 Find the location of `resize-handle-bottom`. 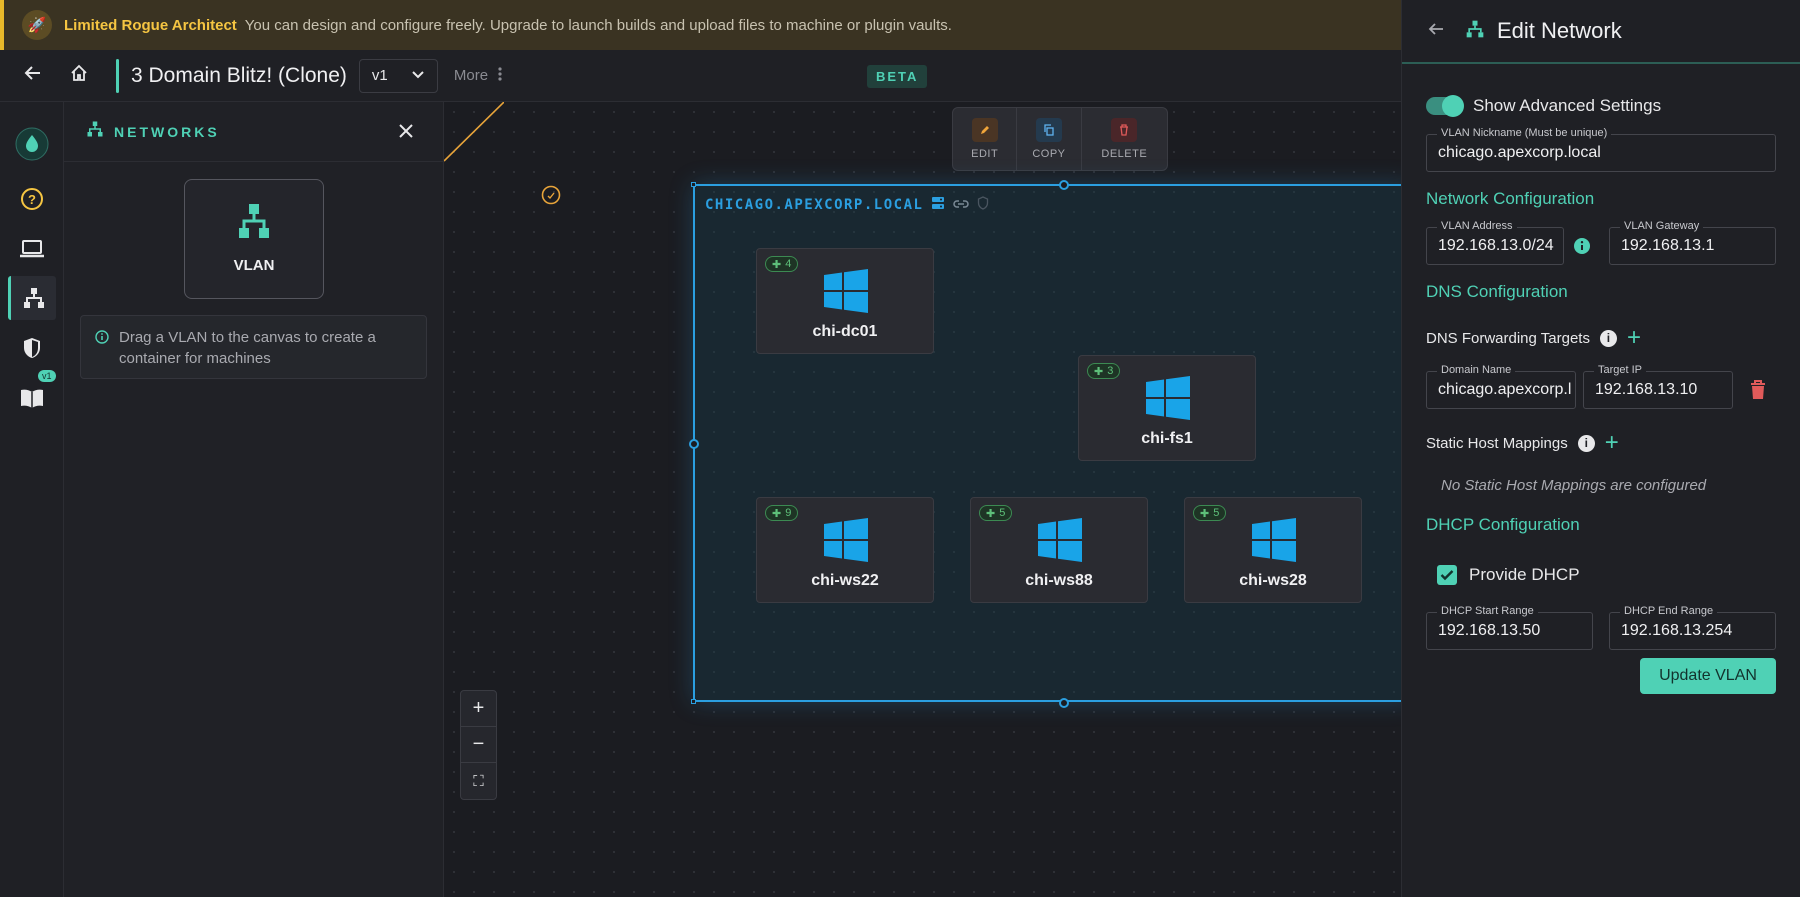

resize-handle-bottom is located at coordinates (1064, 703).